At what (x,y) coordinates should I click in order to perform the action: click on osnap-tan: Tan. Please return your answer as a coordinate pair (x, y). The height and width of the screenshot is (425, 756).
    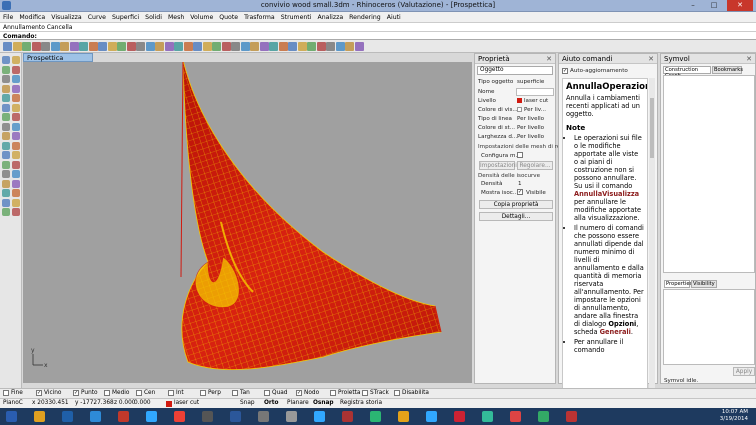
    Looking at the image, I should click on (241, 393).